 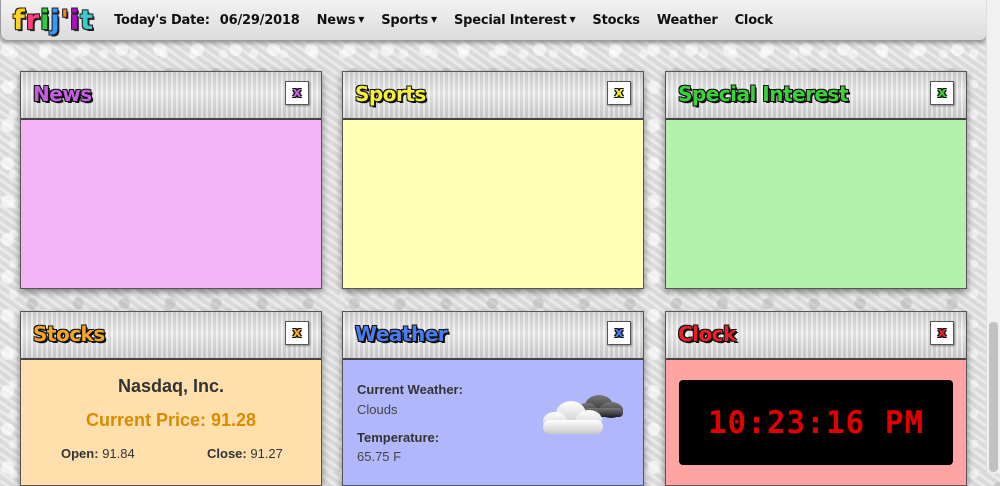 I want to click on date-label: Today's Date:, so click(x=162, y=20).